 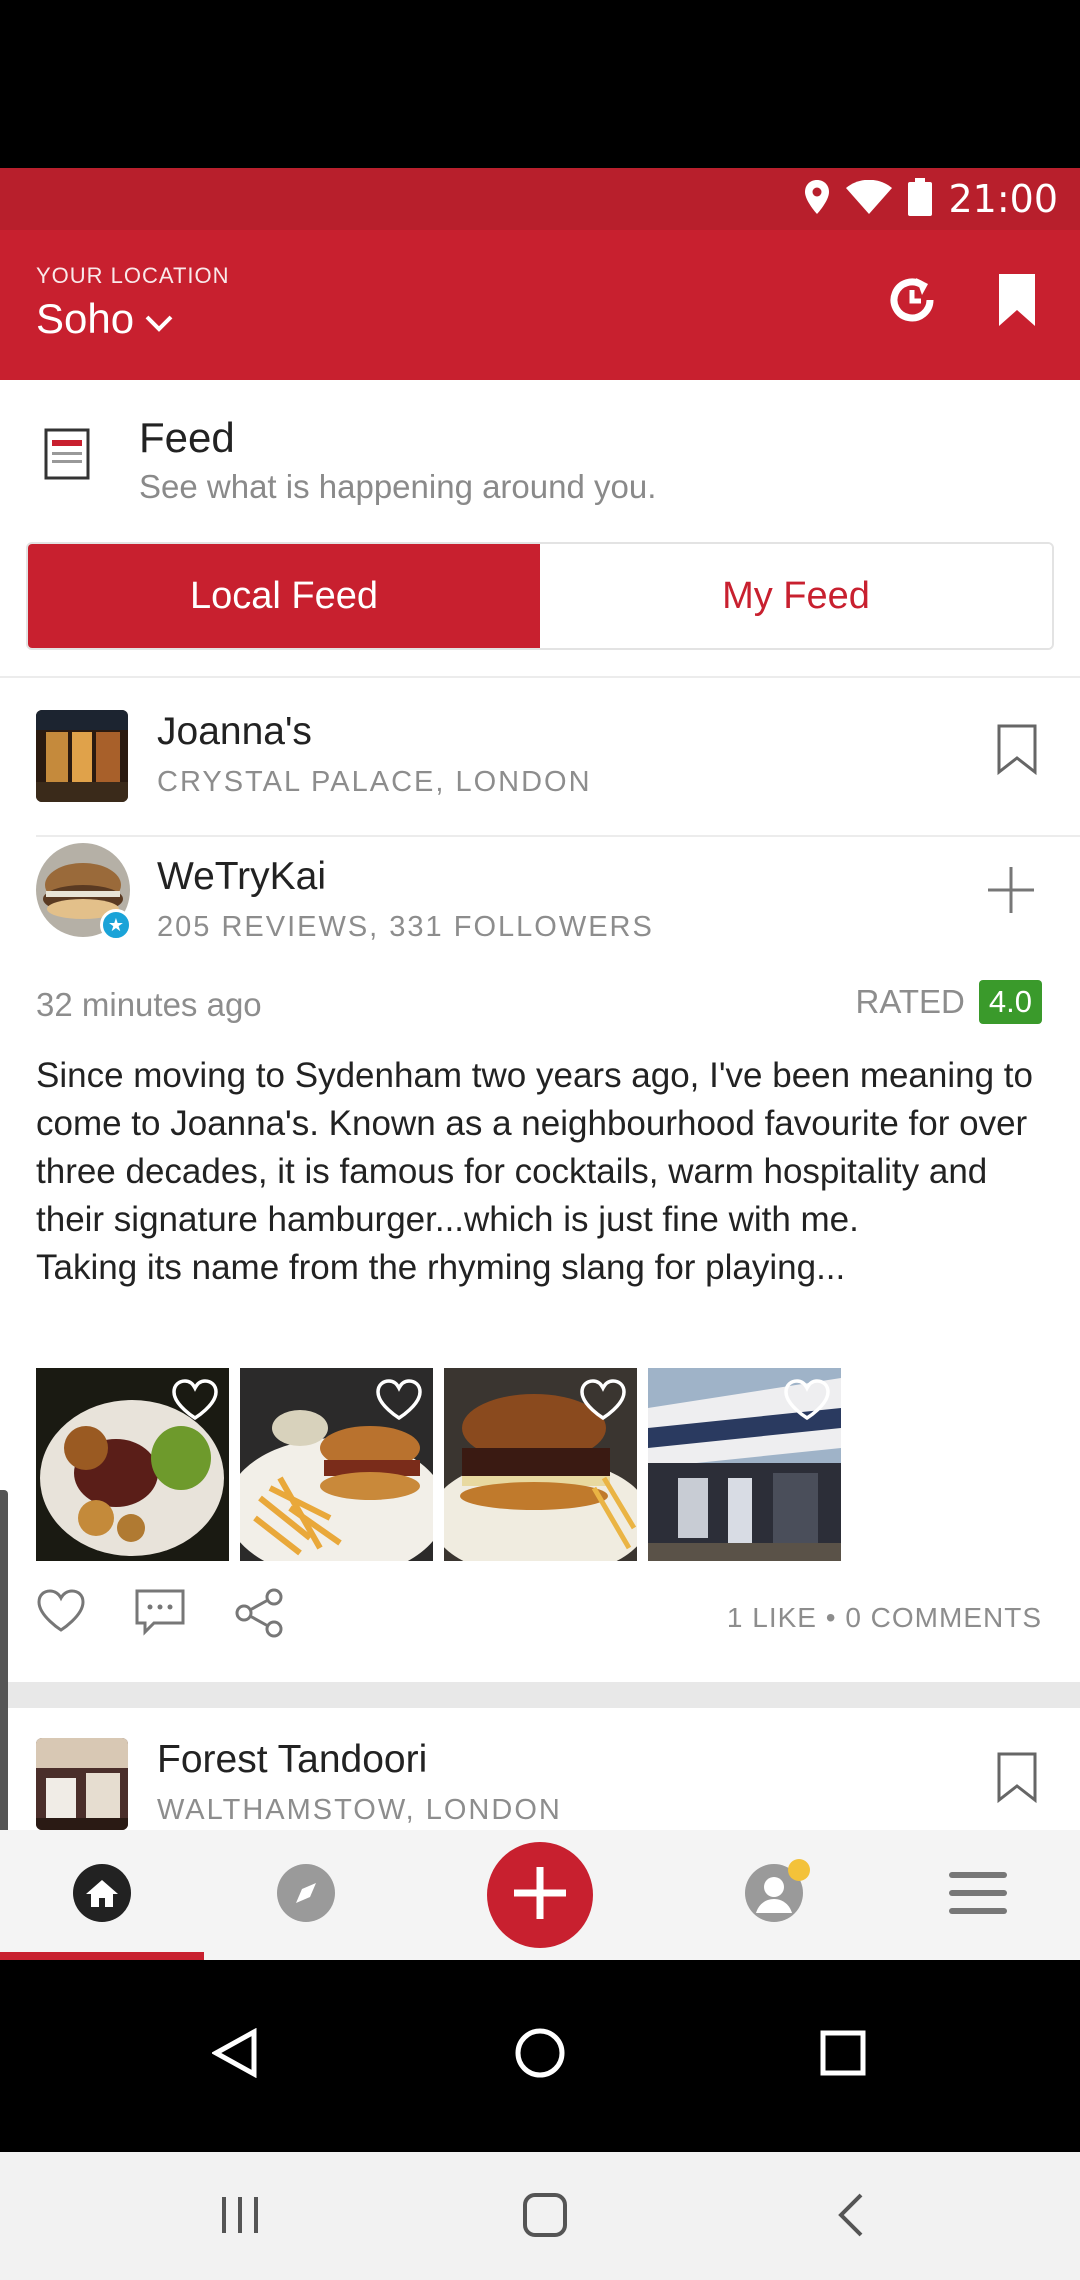 I want to click on follow-plus-icon, so click(x=1011, y=892).